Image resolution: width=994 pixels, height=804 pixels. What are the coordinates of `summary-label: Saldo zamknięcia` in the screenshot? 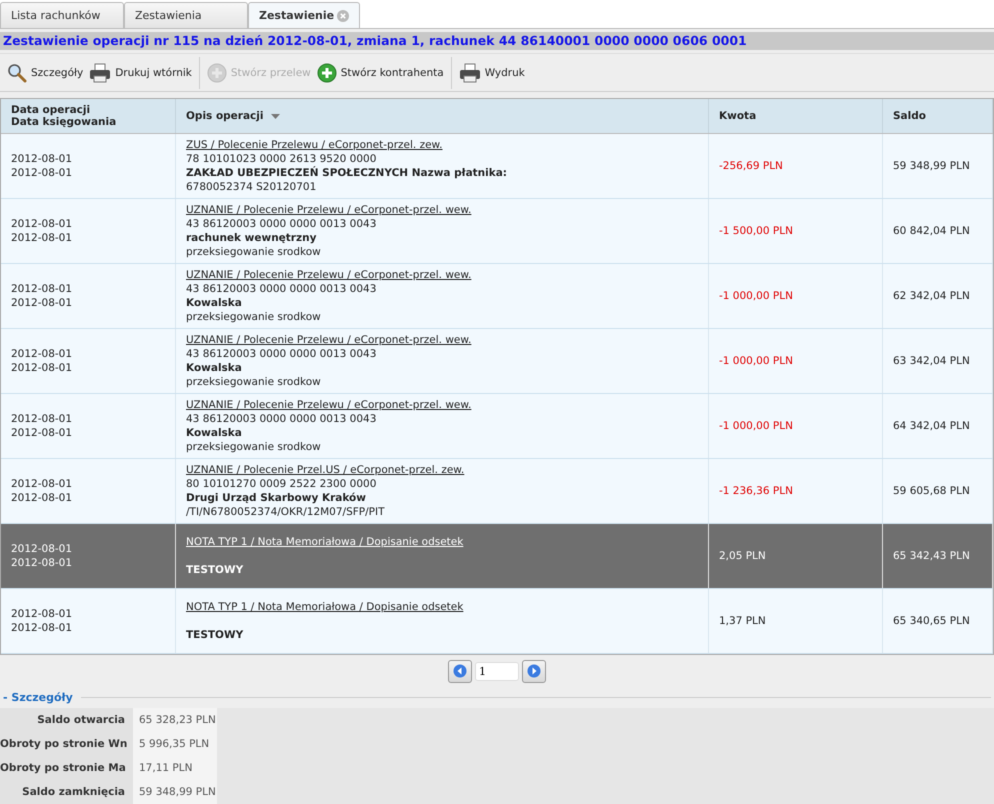 It's located at (66, 792).